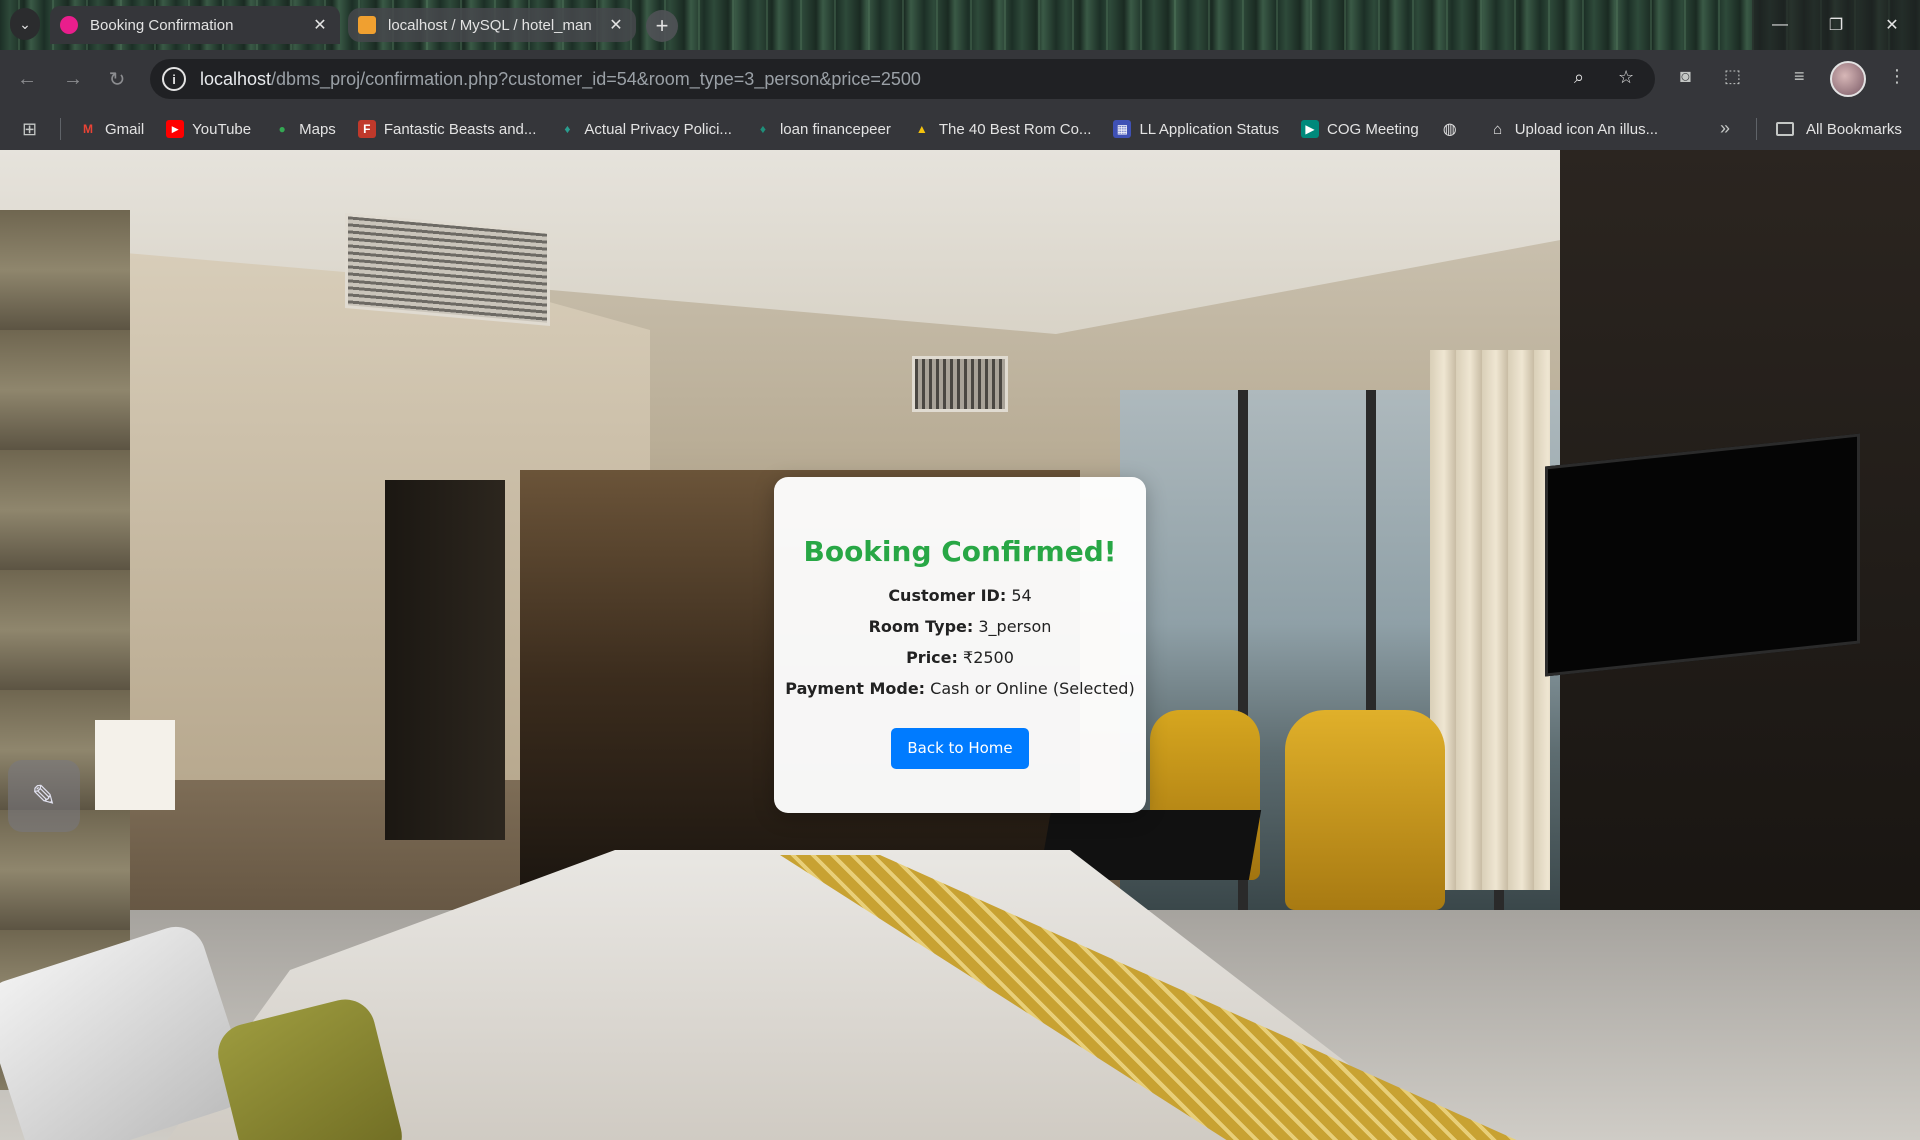 The width and height of the screenshot is (1920, 1140). Describe the element at coordinates (960, 748) in the screenshot. I see `back-to-home-button: Back to Home` at that location.